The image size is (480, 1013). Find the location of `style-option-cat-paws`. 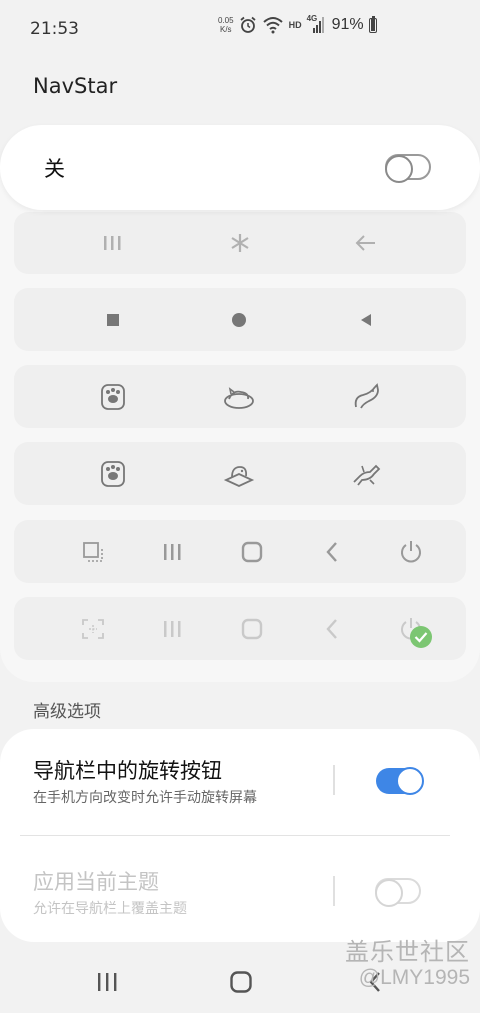

style-option-cat-paws is located at coordinates (240, 396).